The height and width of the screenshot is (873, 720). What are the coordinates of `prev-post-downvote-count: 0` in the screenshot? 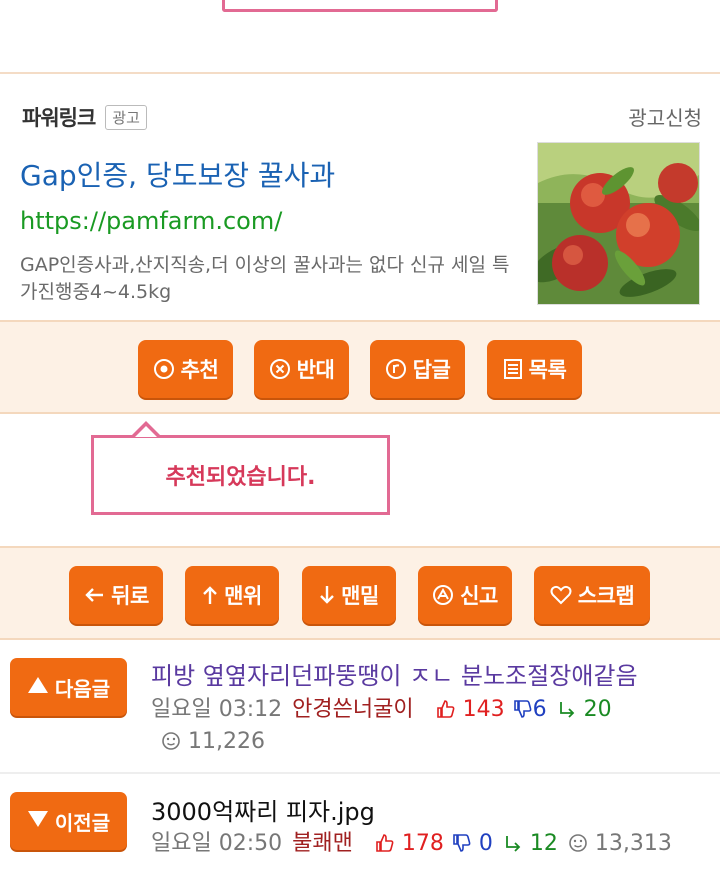 It's located at (485, 843).